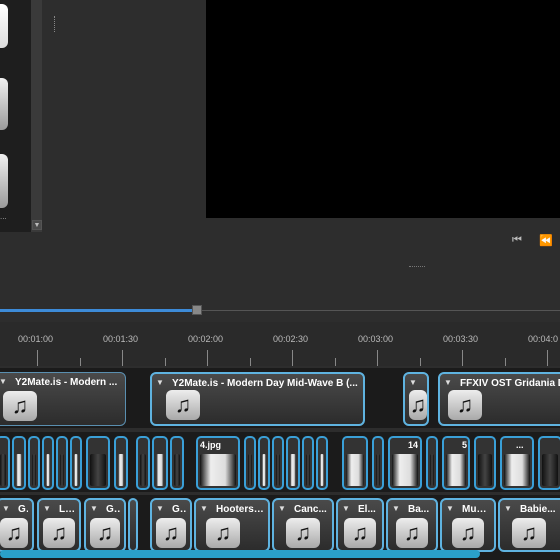 The width and height of the screenshot is (560, 560). What do you see at coordinates (240, 554) in the screenshot?
I see `timeline-horizontal-scrollbar` at bounding box center [240, 554].